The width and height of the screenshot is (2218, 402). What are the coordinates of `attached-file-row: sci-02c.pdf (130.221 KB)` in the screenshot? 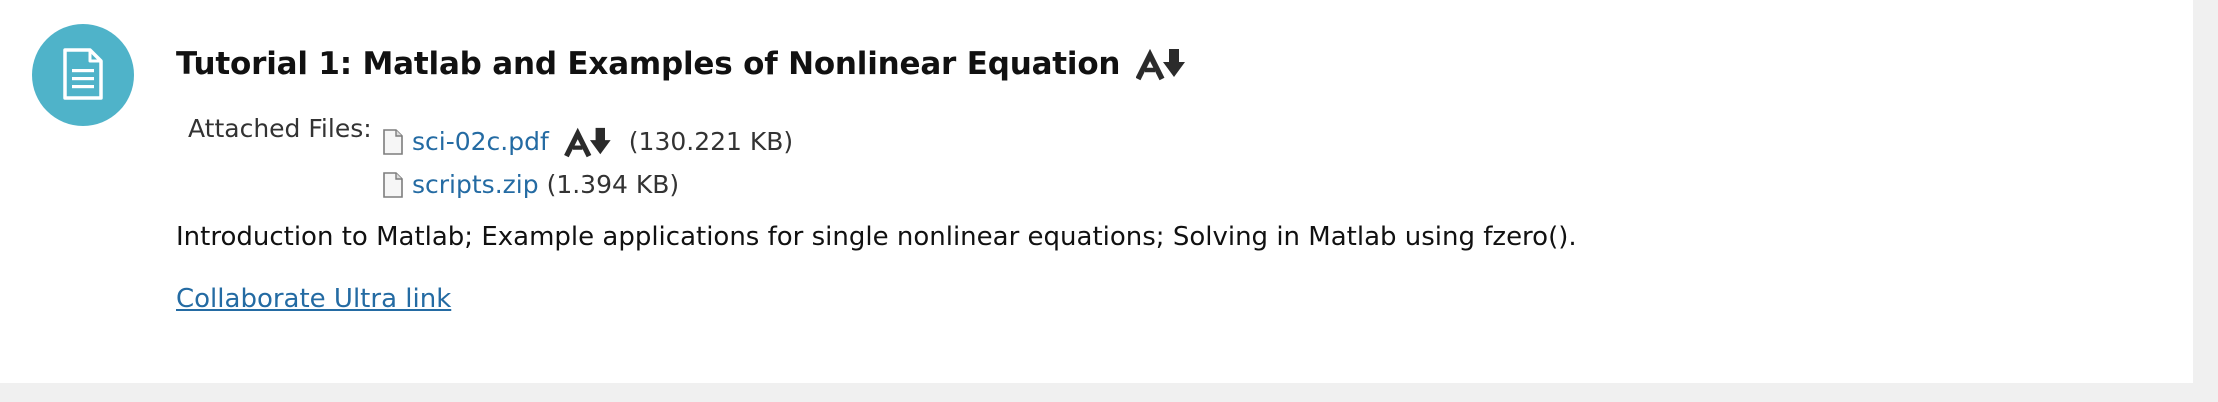 It's located at (587, 141).